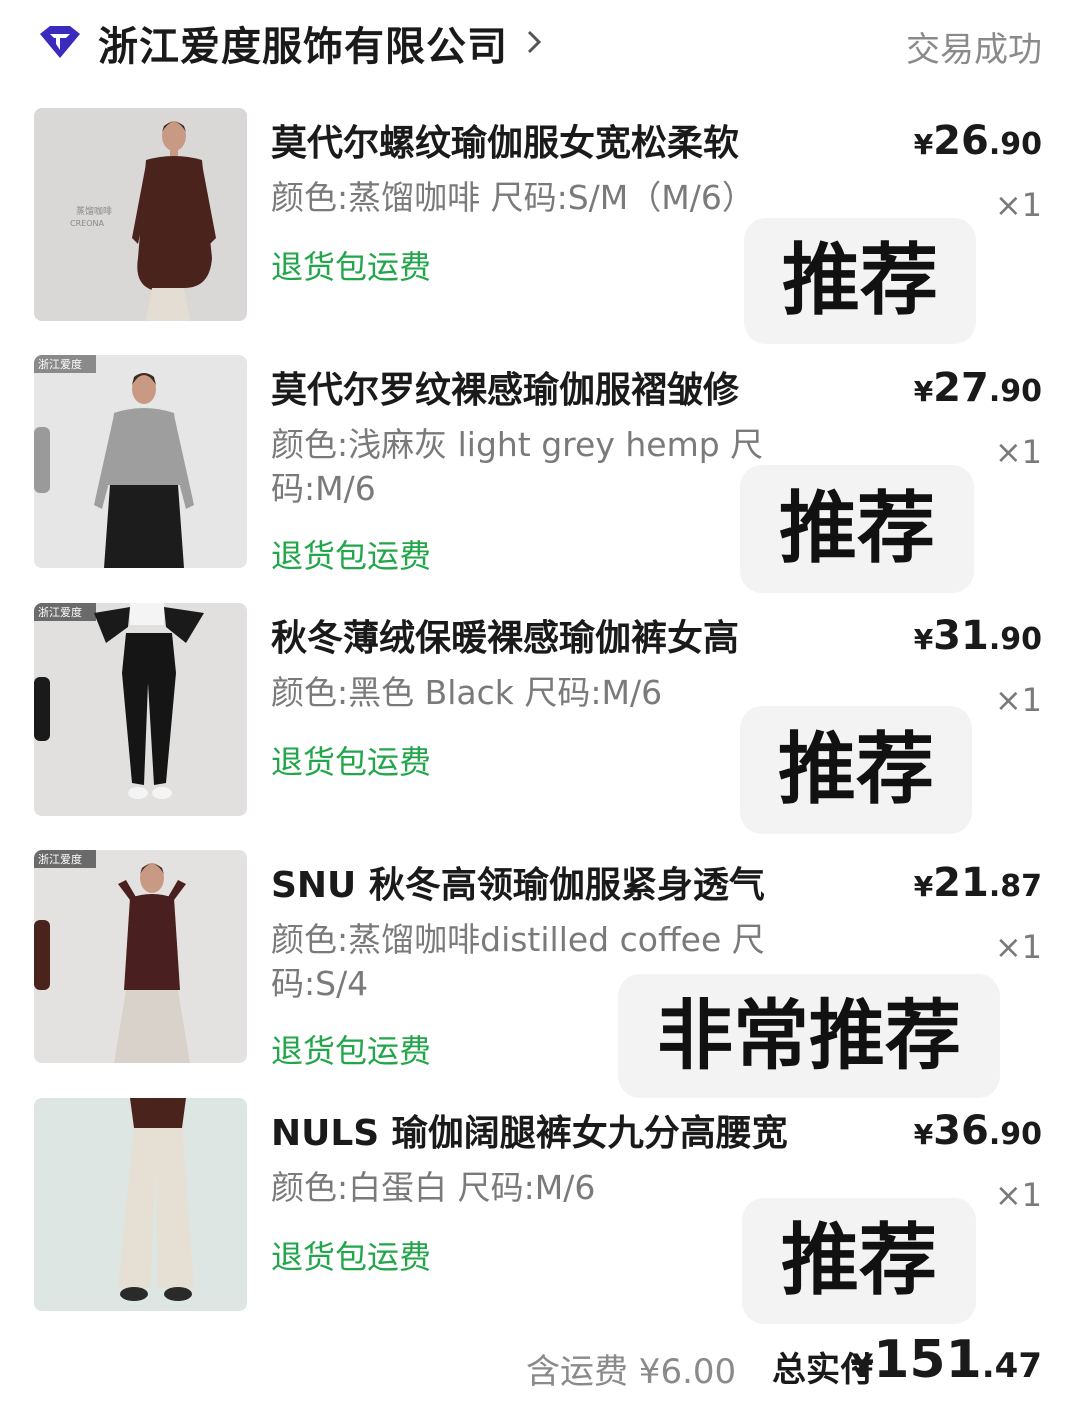 Image resolution: width=1080 pixels, height=1408 pixels. What do you see at coordinates (534, 42) in the screenshot?
I see `chevron-right-icon` at bounding box center [534, 42].